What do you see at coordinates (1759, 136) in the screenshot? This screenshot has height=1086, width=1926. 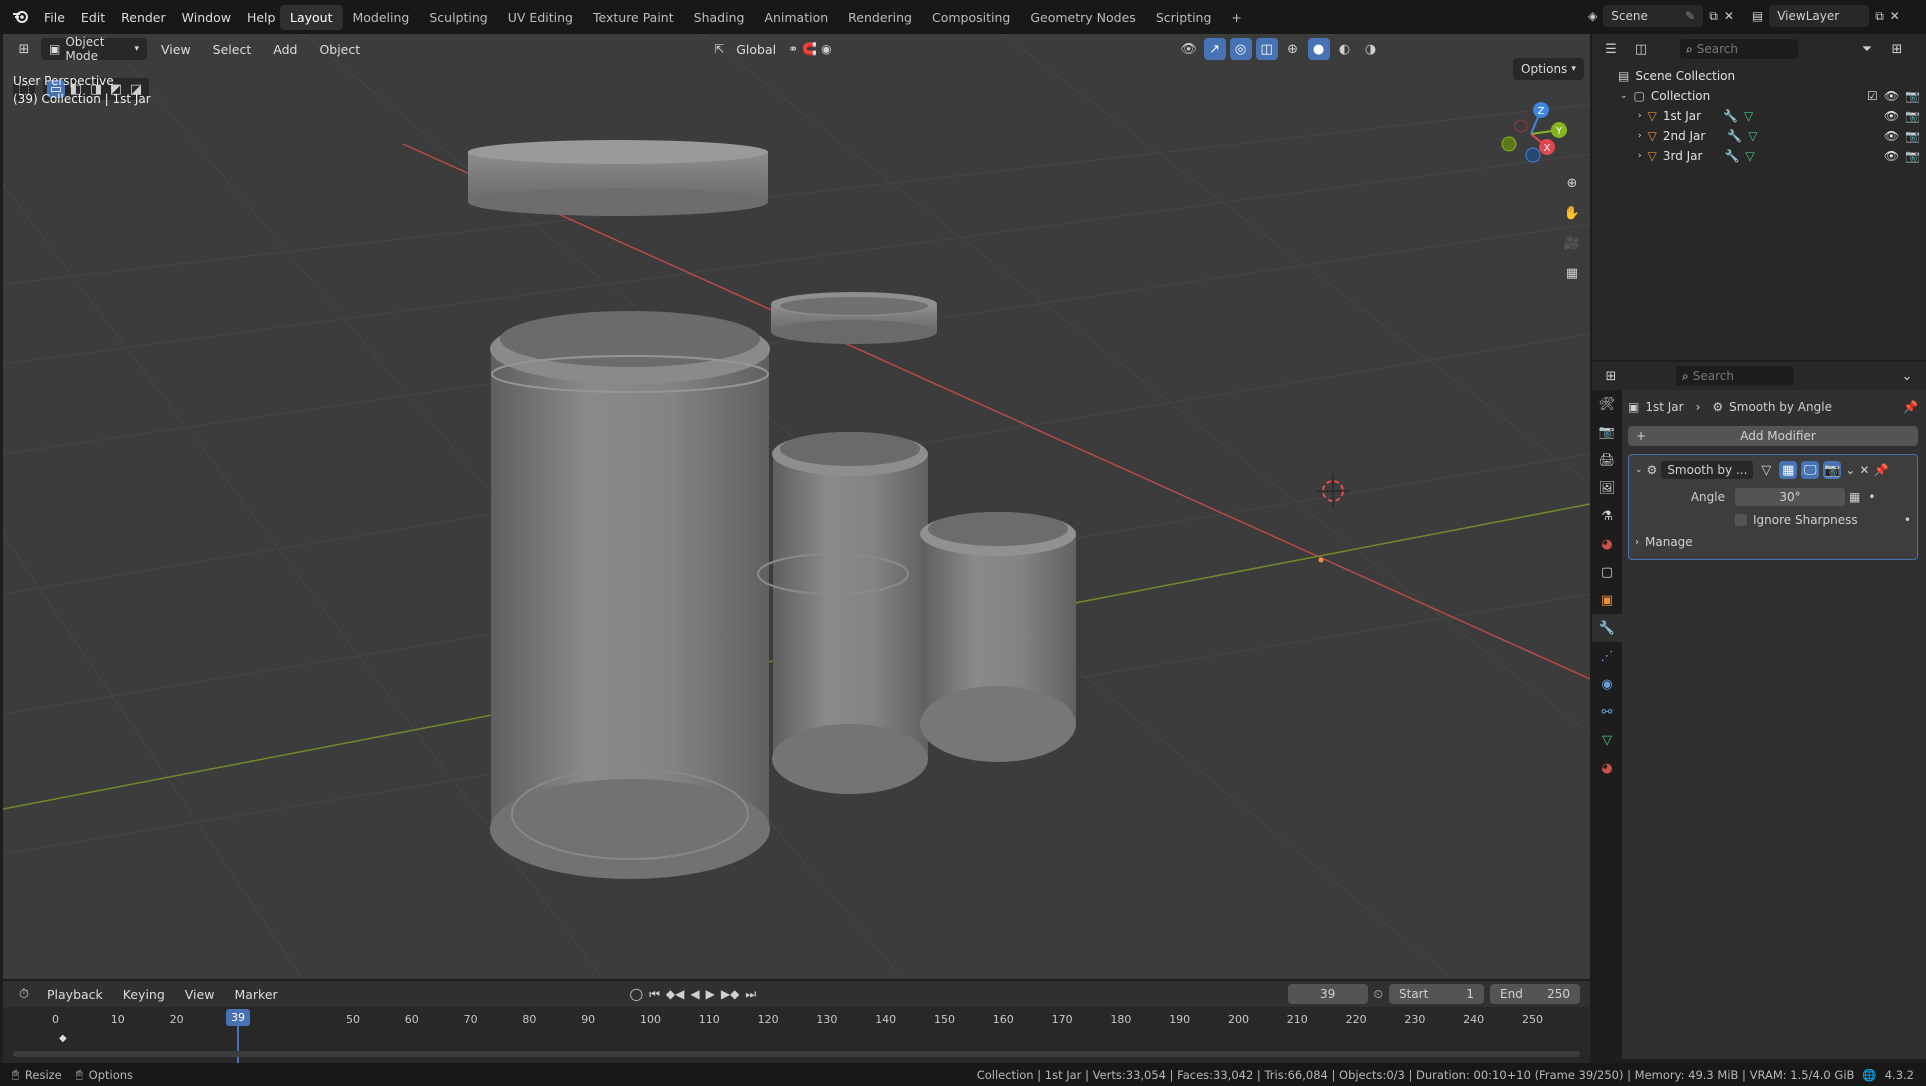 I see `outliner-row-2nd-jar: › ▽ 2nd Jar 🔧 ▽ 👁 📷` at bounding box center [1759, 136].